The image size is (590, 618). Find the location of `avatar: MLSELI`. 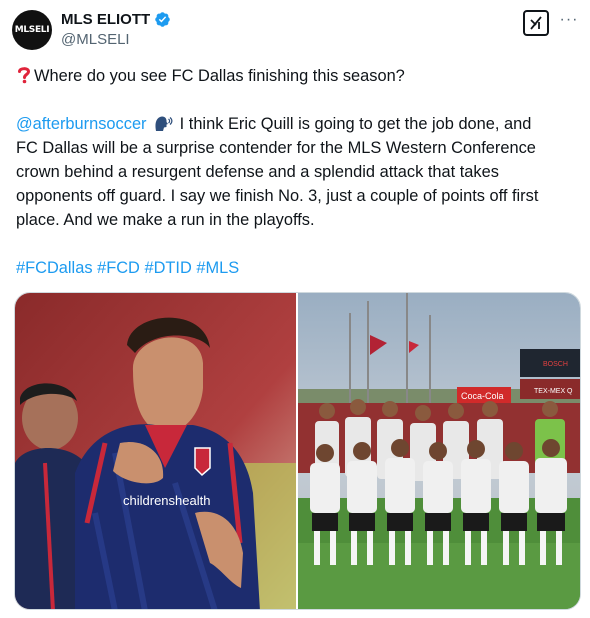

avatar: MLSELI is located at coordinates (32, 30).